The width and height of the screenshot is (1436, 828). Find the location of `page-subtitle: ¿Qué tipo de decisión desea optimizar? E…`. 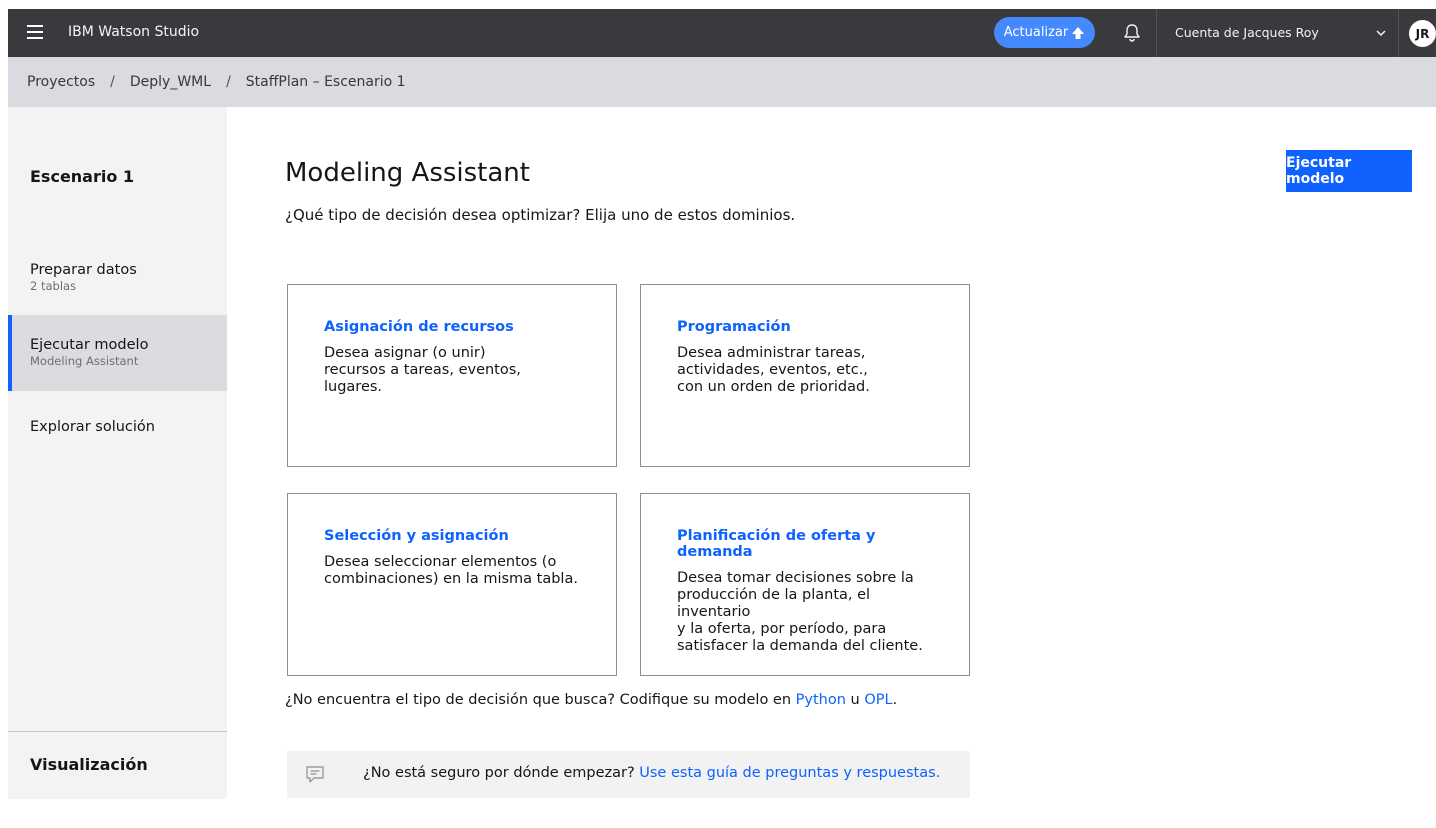

page-subtitle: ¿Qué tipo de decisión desea optimizar? E… is located at coordinates (540, 215).